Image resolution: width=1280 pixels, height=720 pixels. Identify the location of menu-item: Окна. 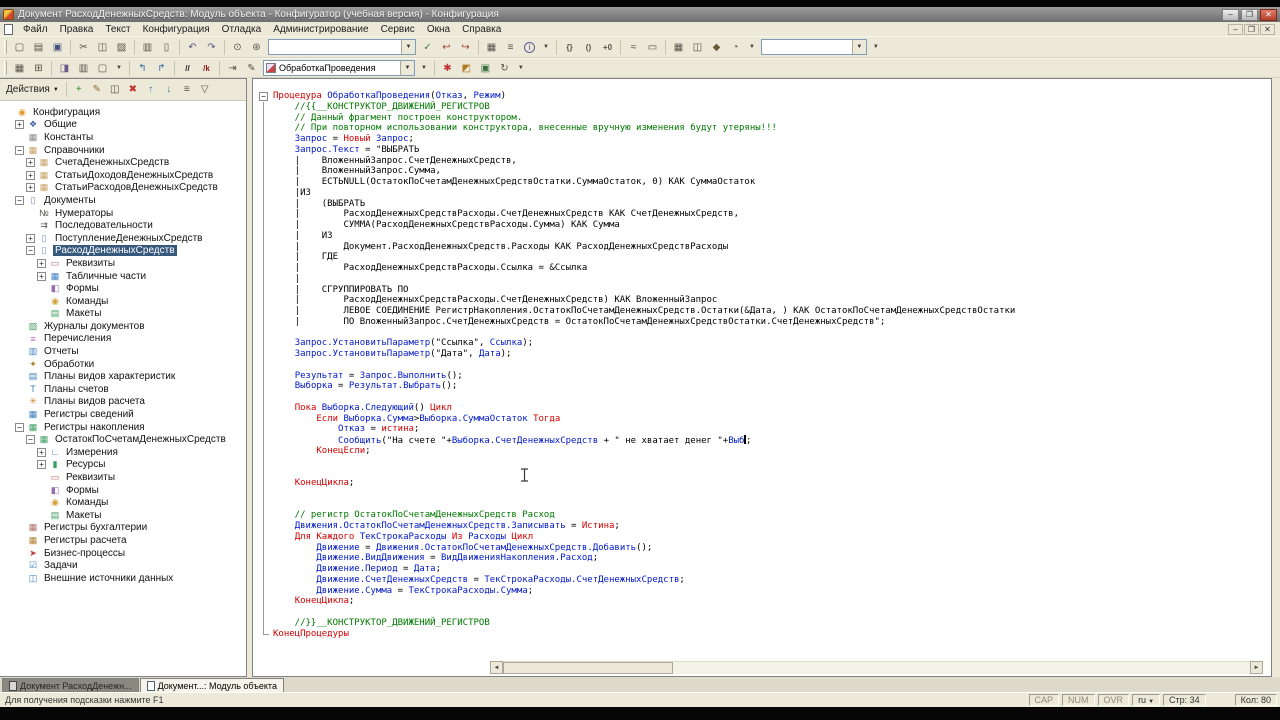
(438, 29).